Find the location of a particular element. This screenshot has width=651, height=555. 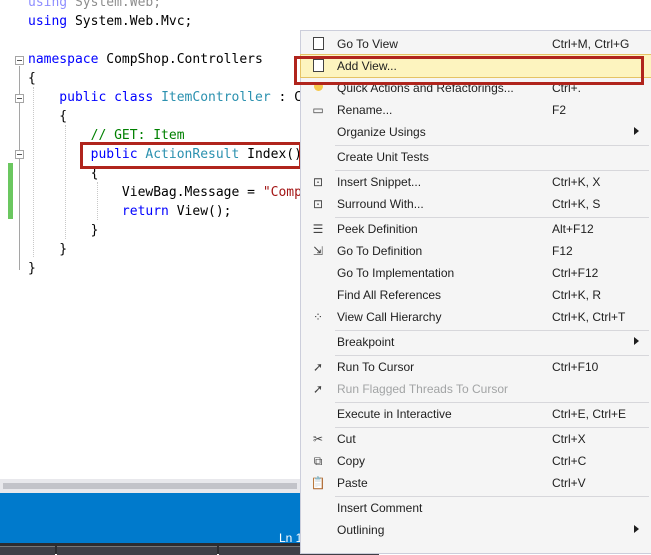

menu-item-cut: ✂ Cut Ctrl+X is located at coordinates (476, 439).